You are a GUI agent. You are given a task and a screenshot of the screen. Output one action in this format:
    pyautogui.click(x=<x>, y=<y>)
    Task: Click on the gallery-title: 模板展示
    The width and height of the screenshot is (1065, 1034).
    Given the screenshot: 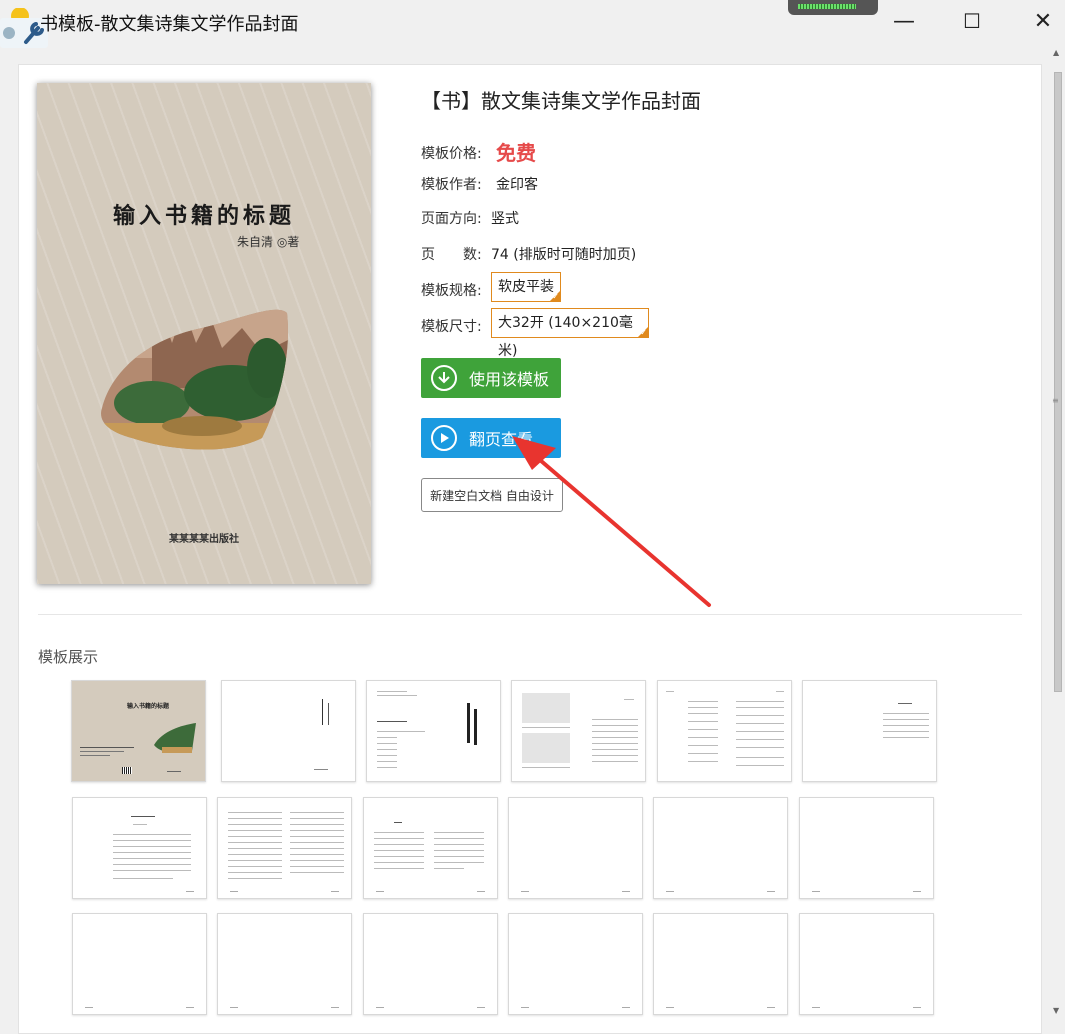 What is the action you would take?
    pyautogui.click(x=68, y=657)
    